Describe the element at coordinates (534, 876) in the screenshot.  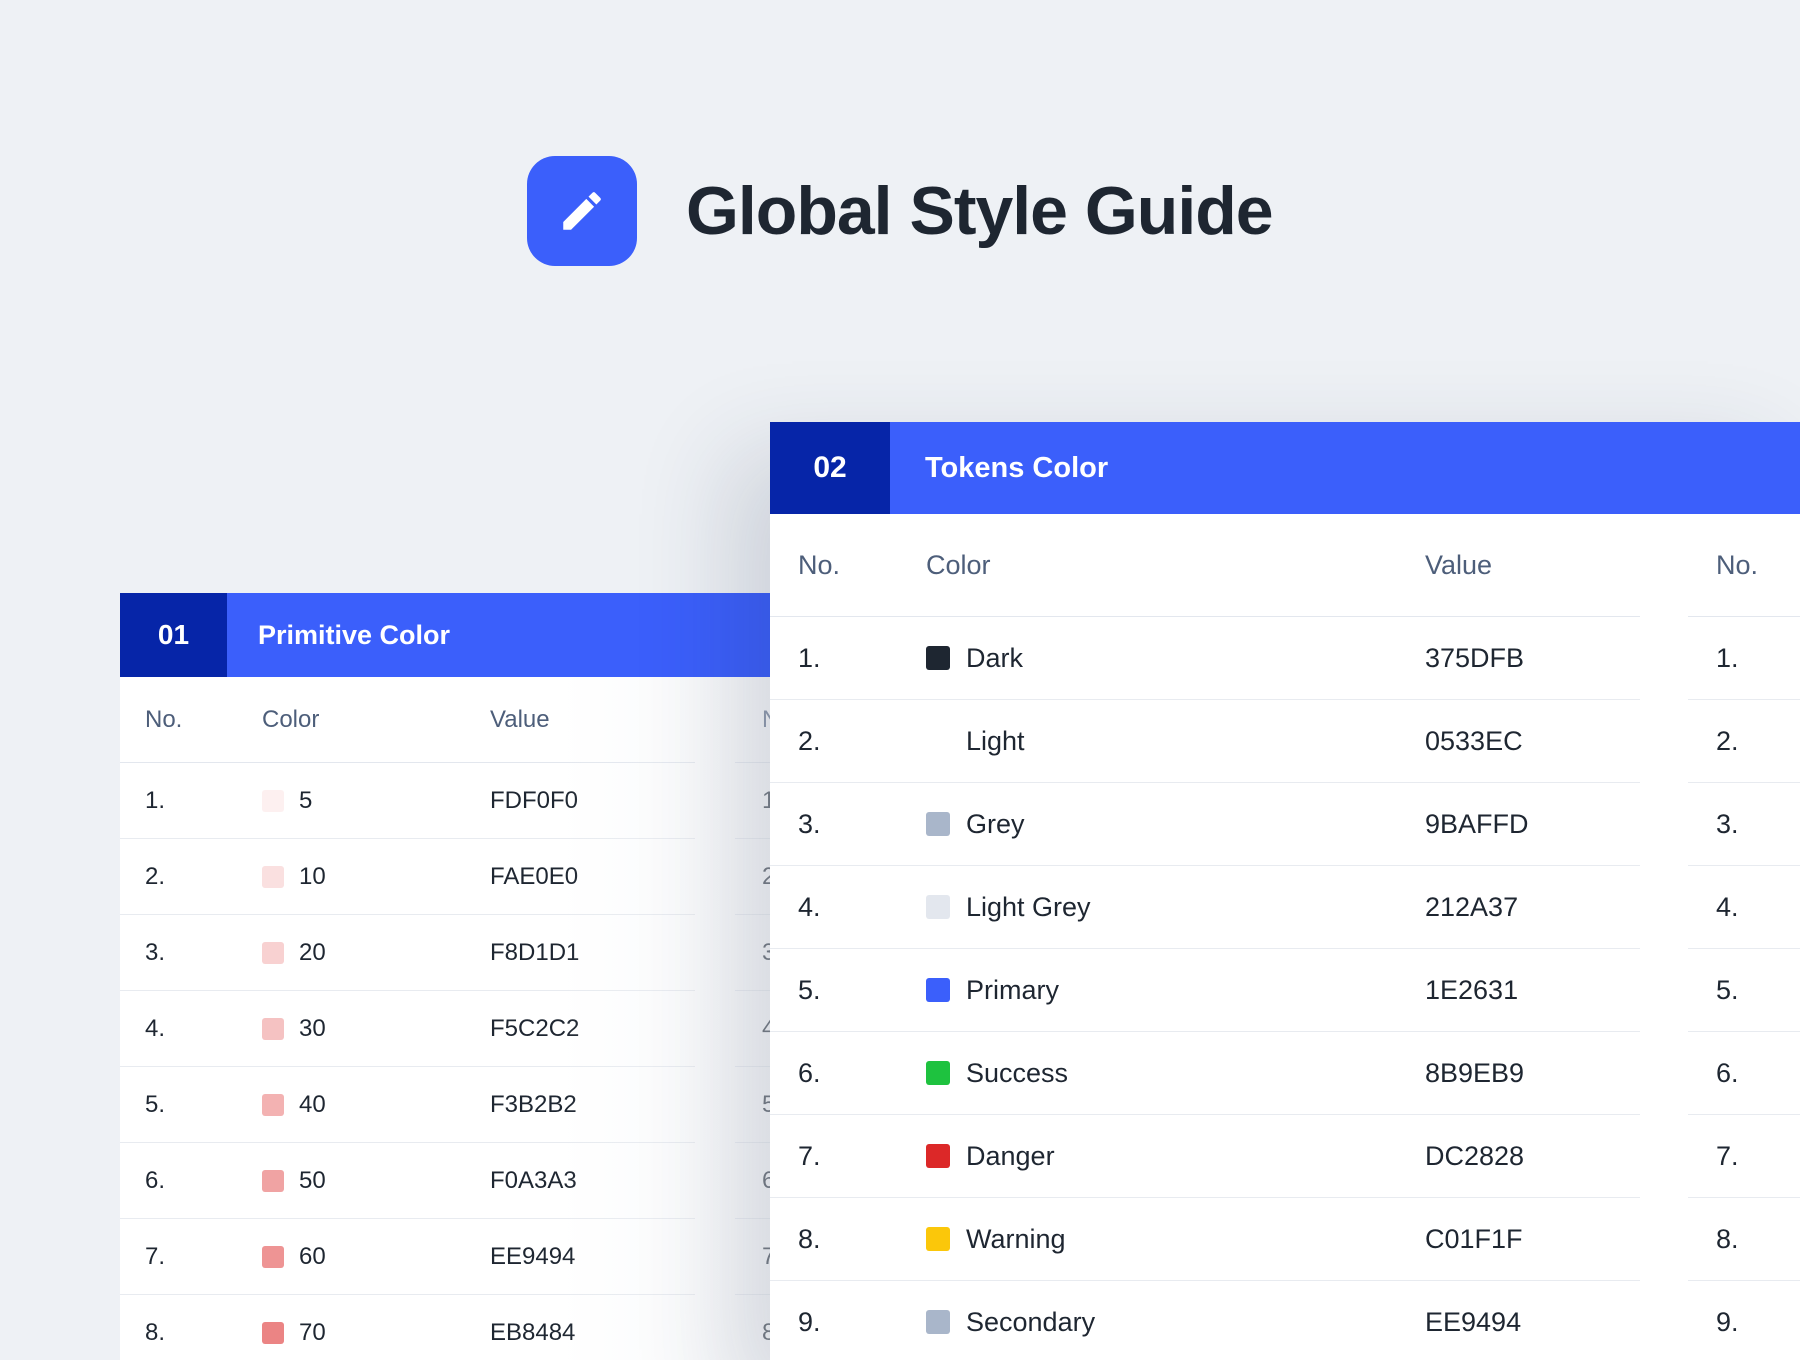
I see `color-value: FAE0E0` at that location.